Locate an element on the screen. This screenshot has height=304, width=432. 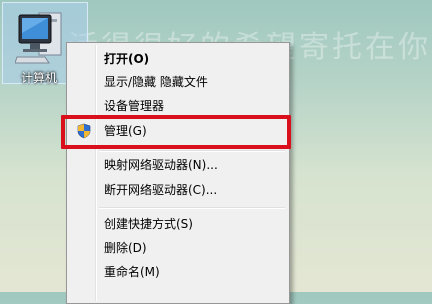
menu-item-show-hide-hidden-files: 显示/隐藏 隐藏文件 is located at coordinates (178, 82).